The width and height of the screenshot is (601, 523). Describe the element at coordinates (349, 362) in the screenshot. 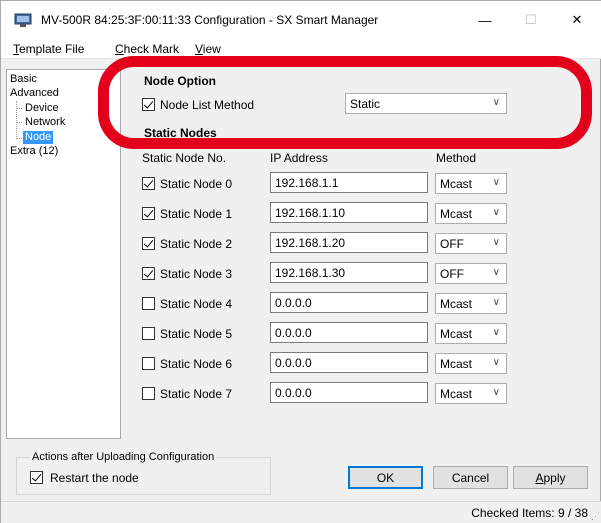

I see `static-node-6-ip-input` at that location.